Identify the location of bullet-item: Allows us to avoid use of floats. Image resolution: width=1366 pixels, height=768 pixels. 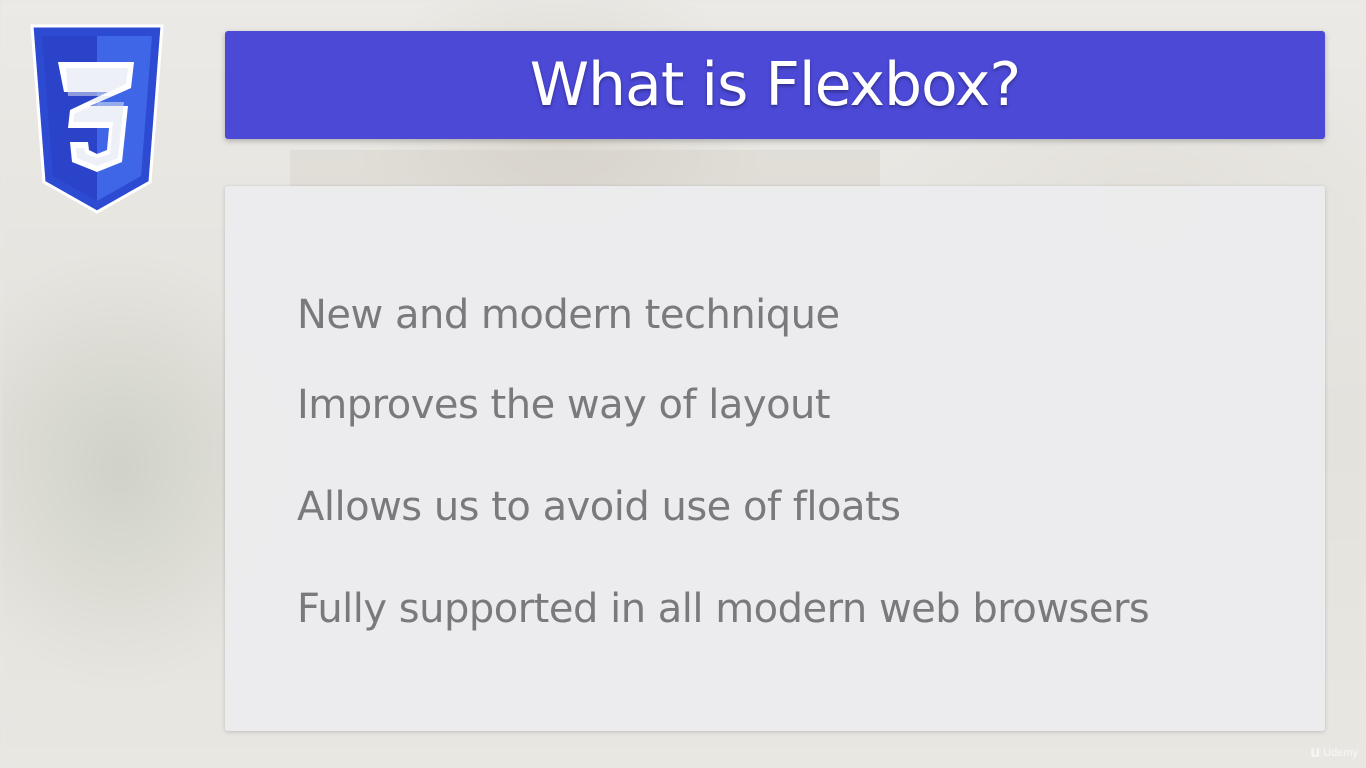
(599, 507).